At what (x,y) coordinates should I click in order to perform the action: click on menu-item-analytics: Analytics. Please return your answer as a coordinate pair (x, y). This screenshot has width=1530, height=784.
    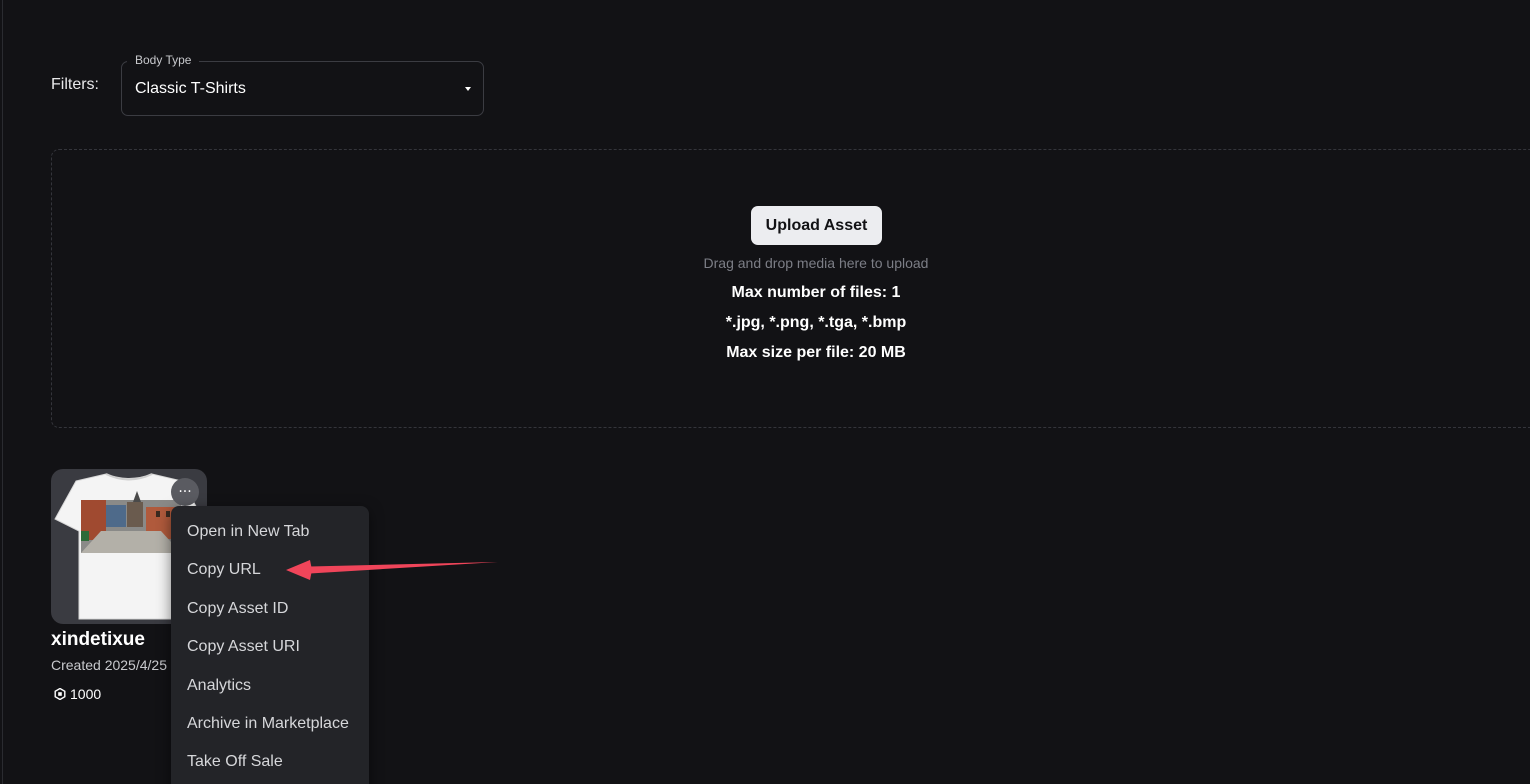
    Looking at the image, I should click on (219, 686).